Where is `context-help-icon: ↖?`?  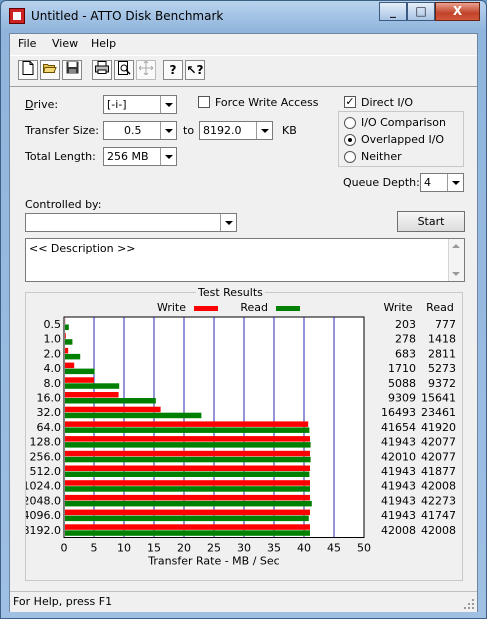 context-help-icon: ↖? is located at coordinates (195, 70).